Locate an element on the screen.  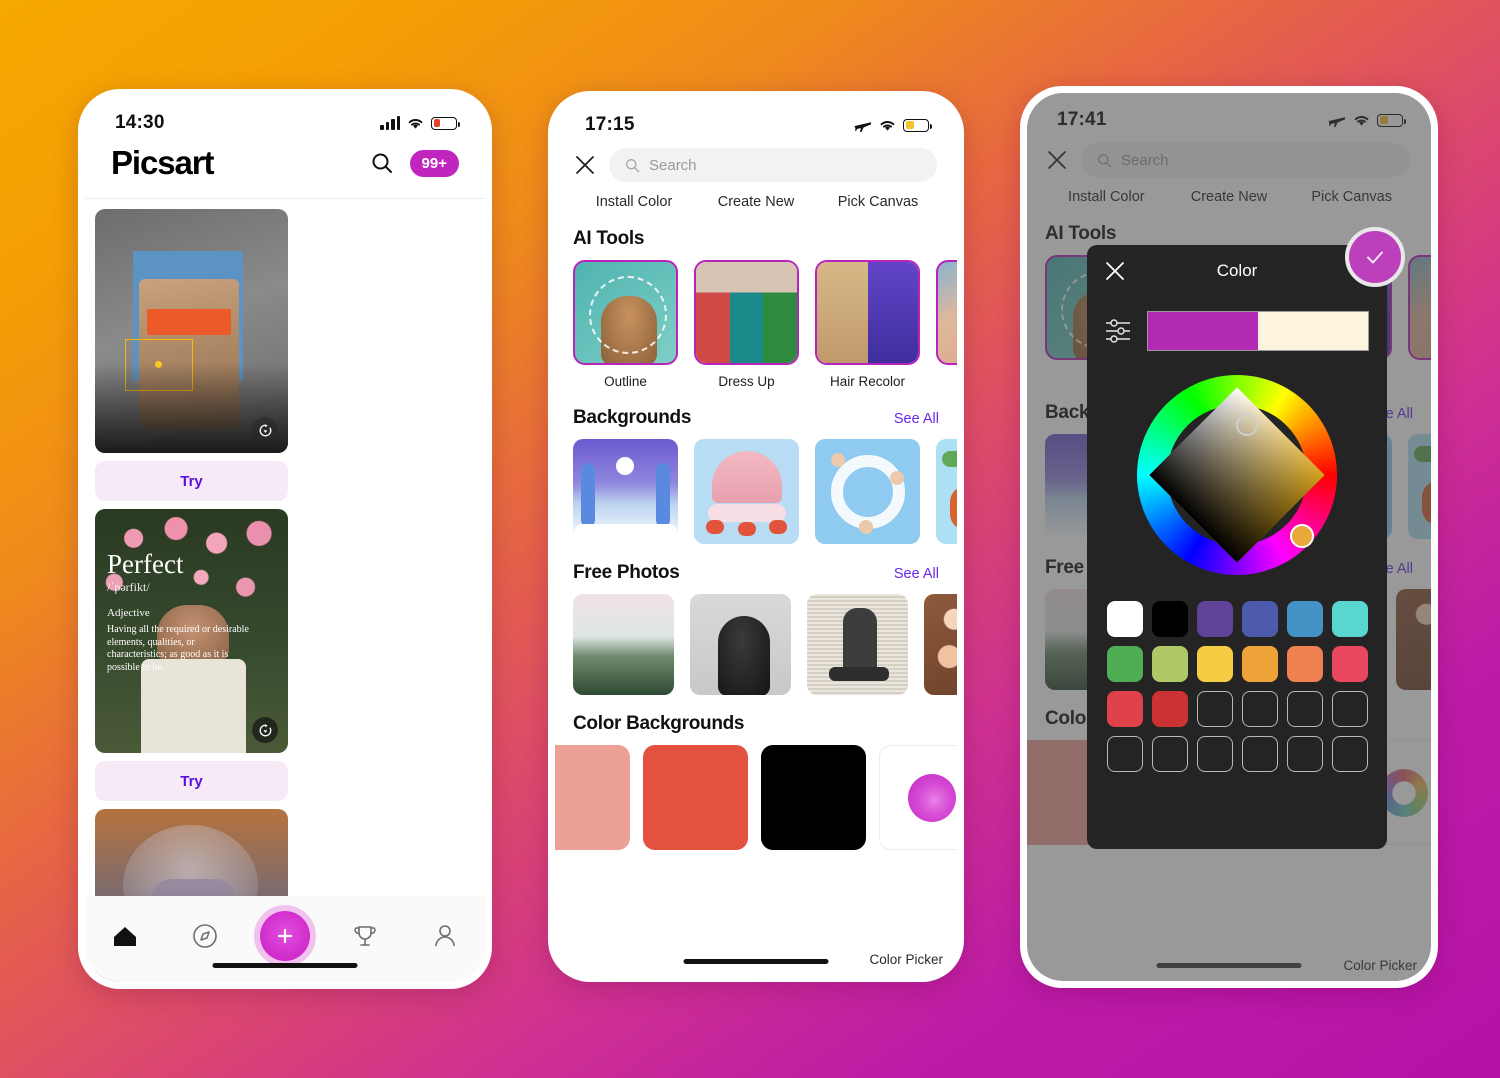
color-backgrounds-rail is located at coordinates (756, 797).